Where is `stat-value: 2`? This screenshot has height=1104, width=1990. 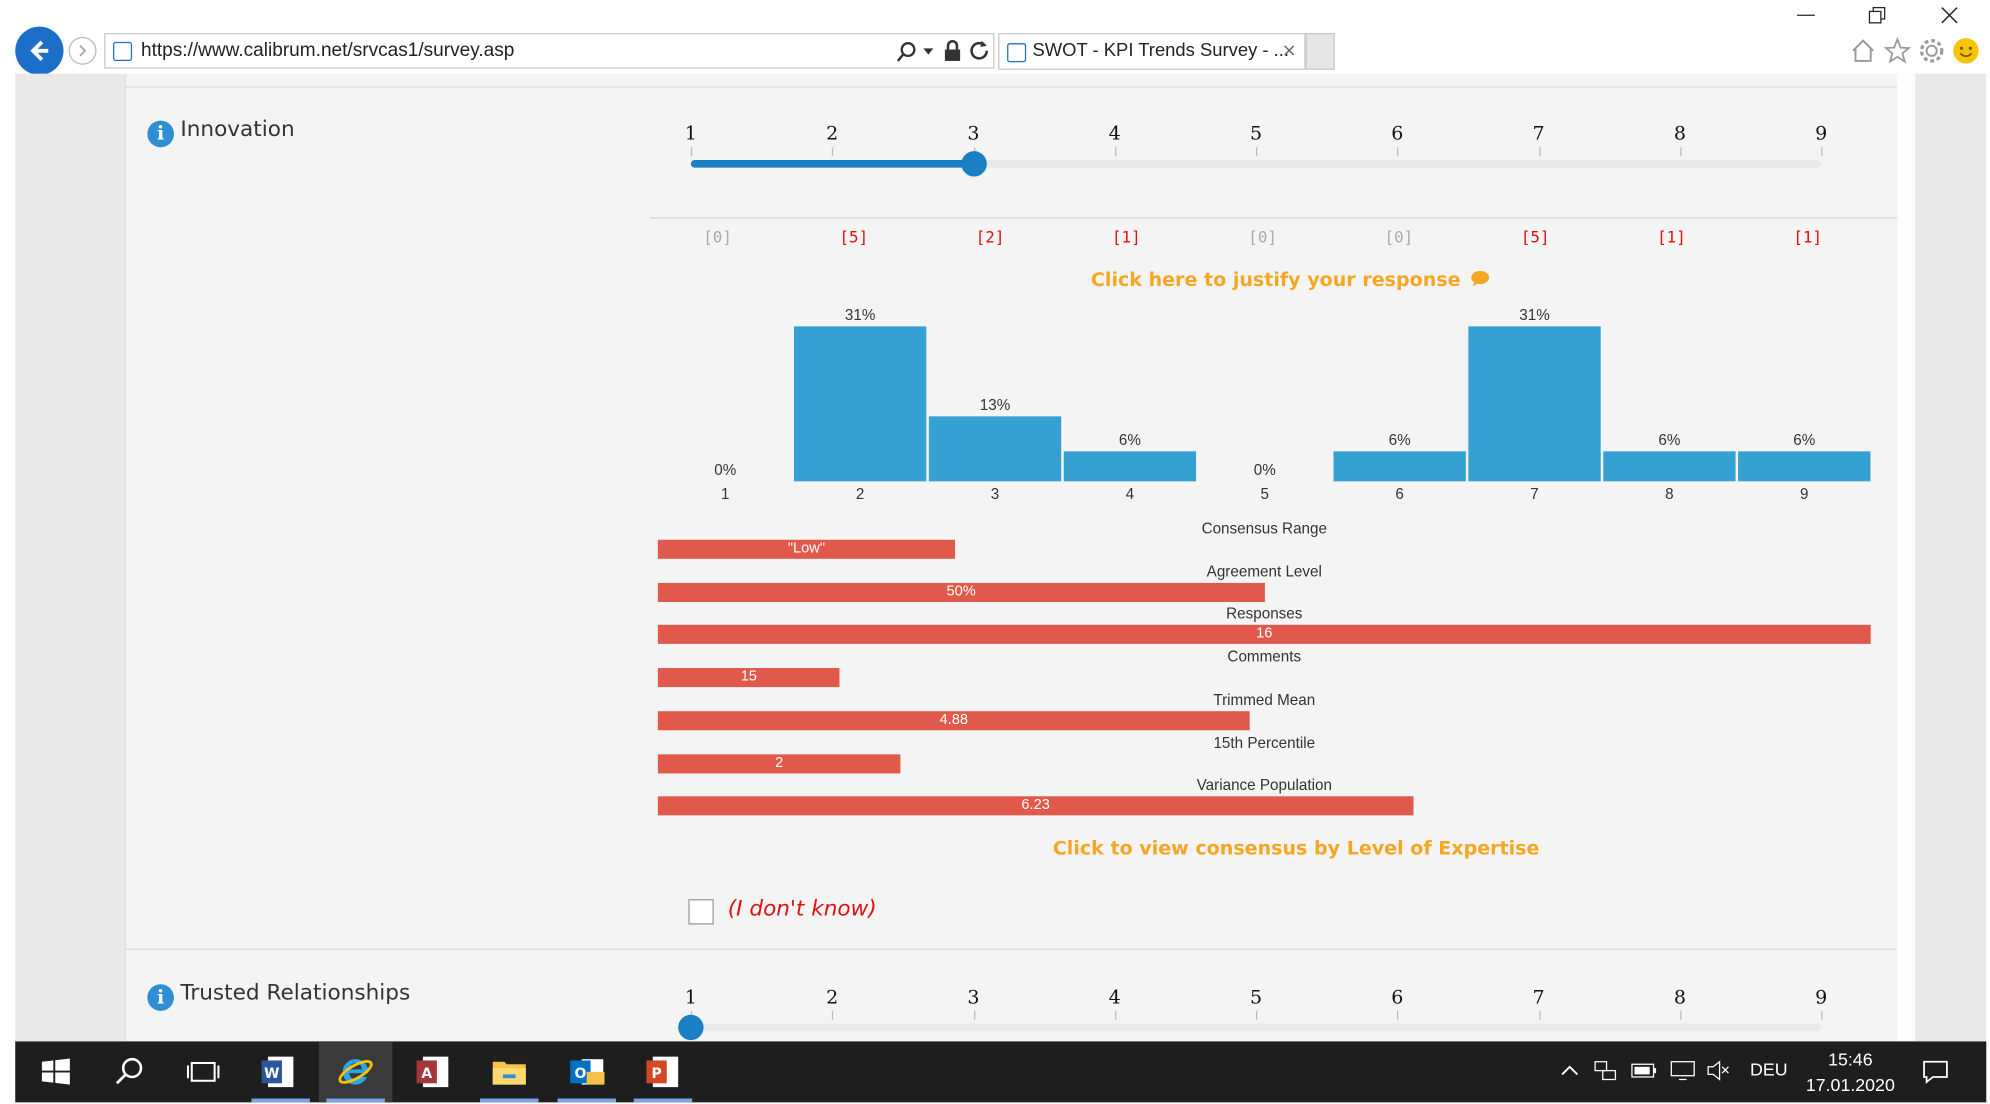 stat-value: 2 is located at coordinates (779, 763).